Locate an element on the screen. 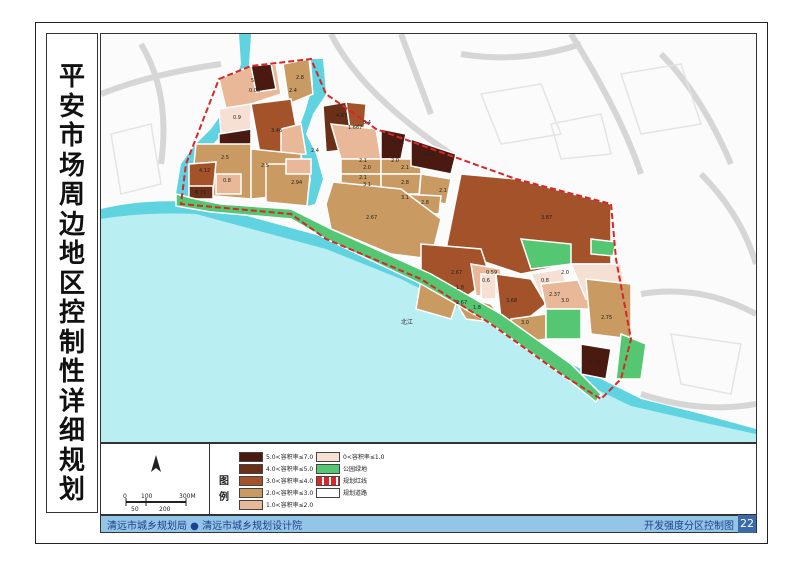 The width and height of the screenshot is (800, 566). parcel-far-label: 2.37 is located at coordinates (554, 295).